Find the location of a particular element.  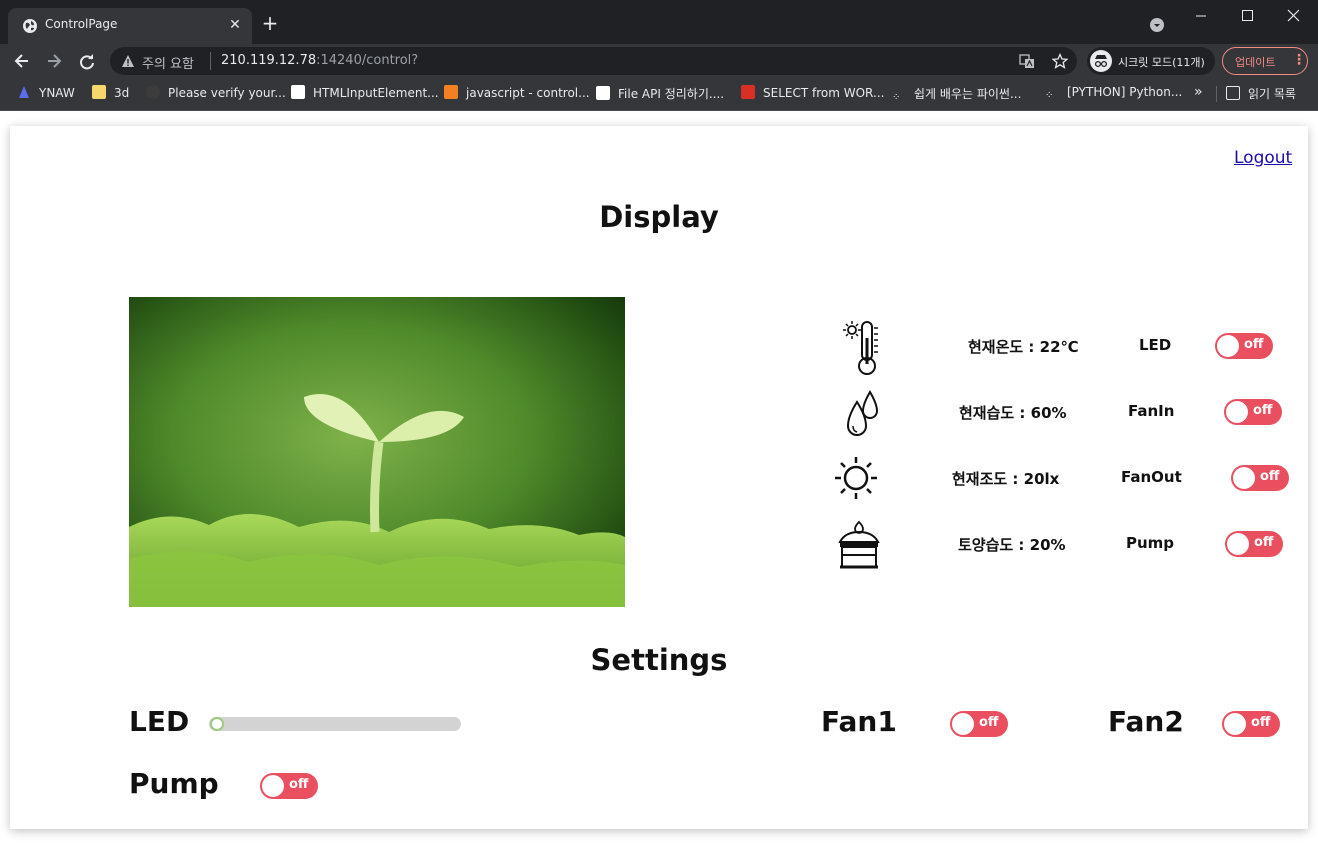

humidity-drops-icon is located at coordinates (862, 413).